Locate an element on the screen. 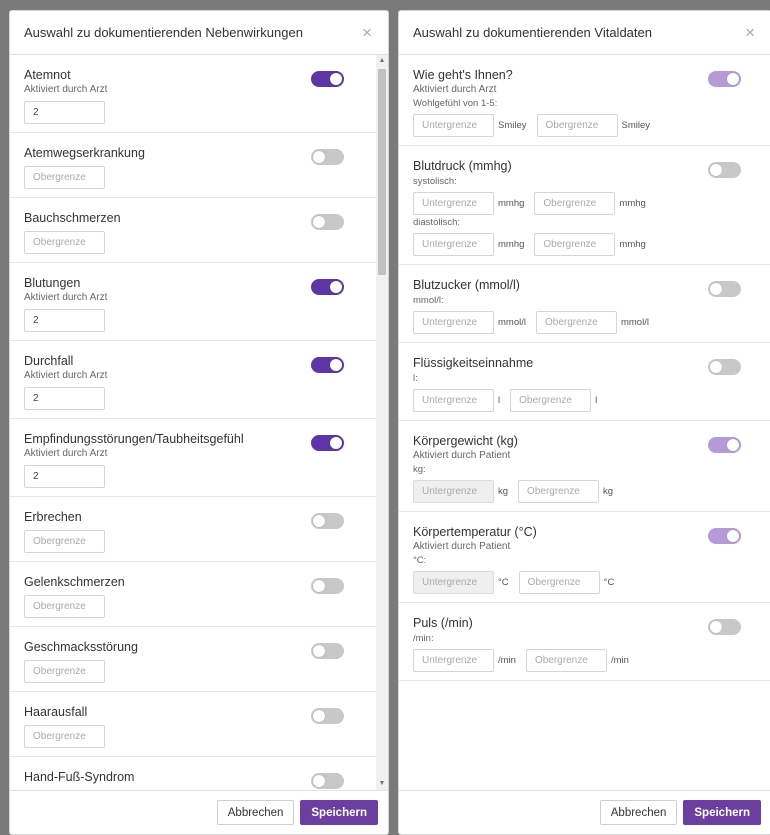  range-label: kg: is located at coordinates (419, 469).